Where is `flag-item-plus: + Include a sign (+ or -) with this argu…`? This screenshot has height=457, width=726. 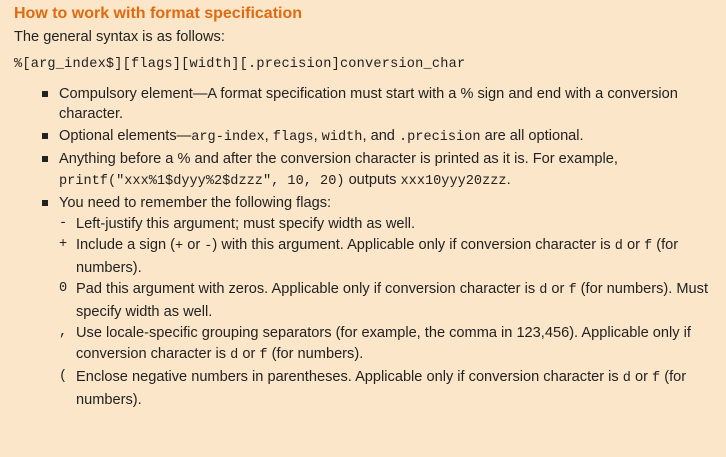 flag-item-plus: + Include a sign (+ or -) with this argu… is located at coordinates (385, 256).